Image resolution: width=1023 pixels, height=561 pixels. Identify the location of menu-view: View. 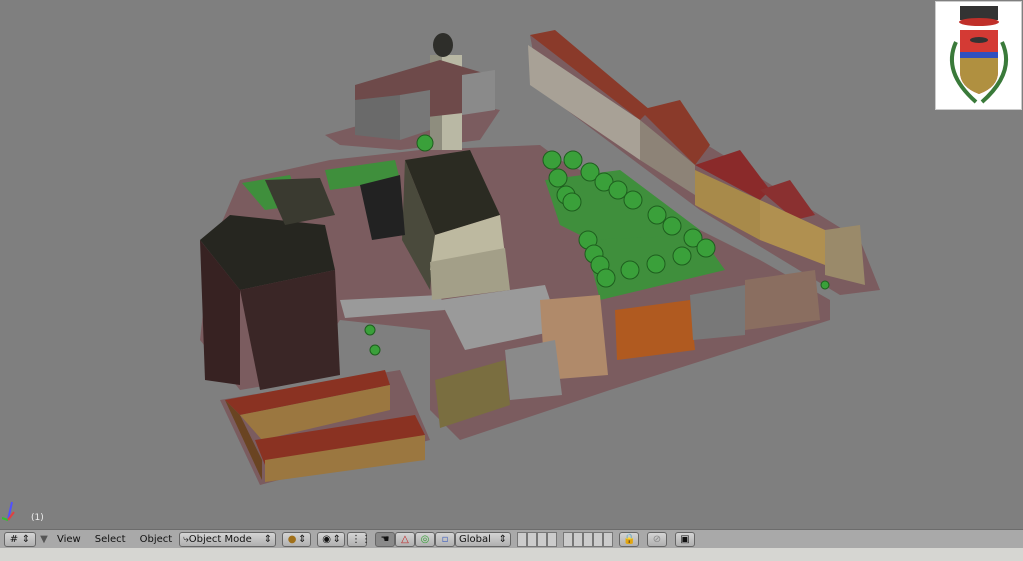
(69, 539).